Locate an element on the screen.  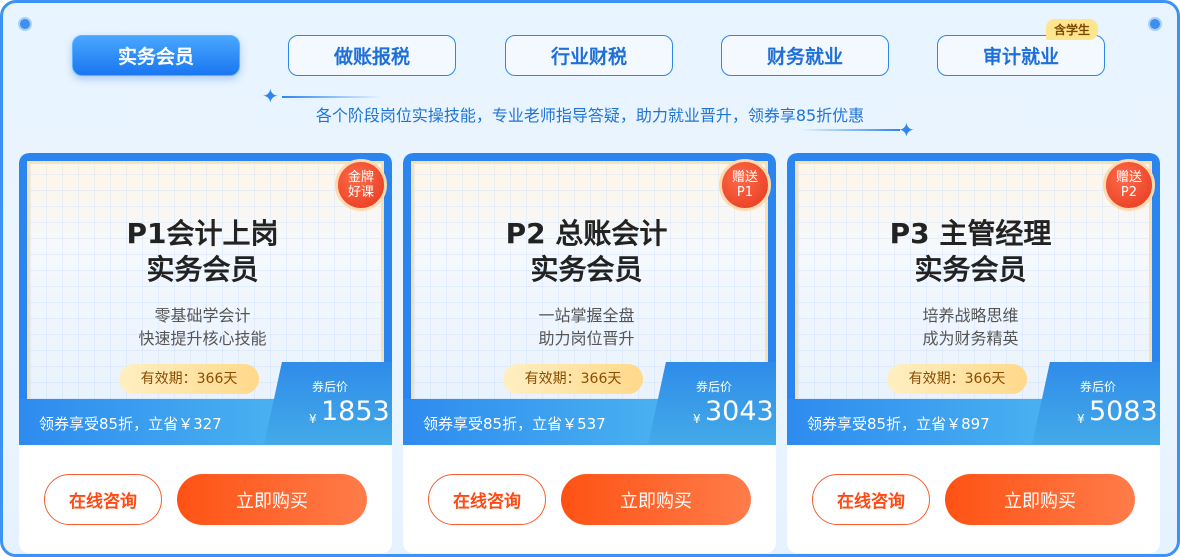
tab-caiwu-jiuye: 财务就业 is located at coordinates (805, 55).